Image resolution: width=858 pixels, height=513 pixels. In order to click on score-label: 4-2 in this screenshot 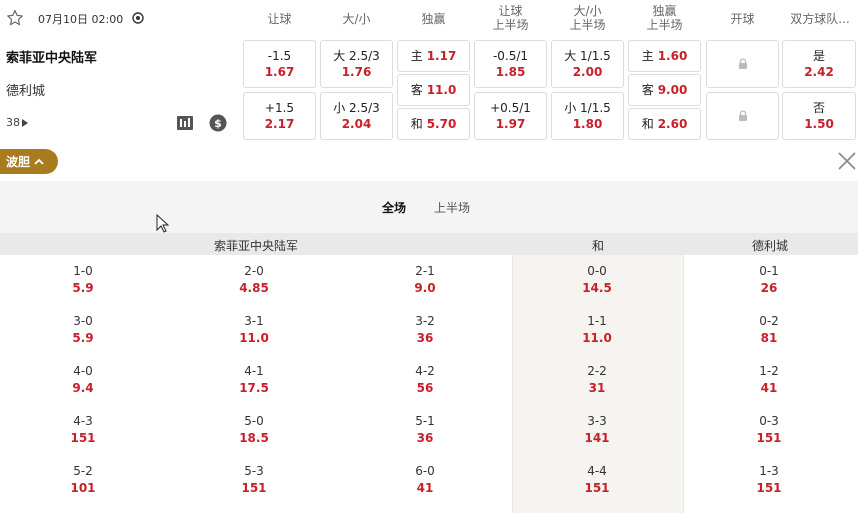, I will do `click(425, 371)`.